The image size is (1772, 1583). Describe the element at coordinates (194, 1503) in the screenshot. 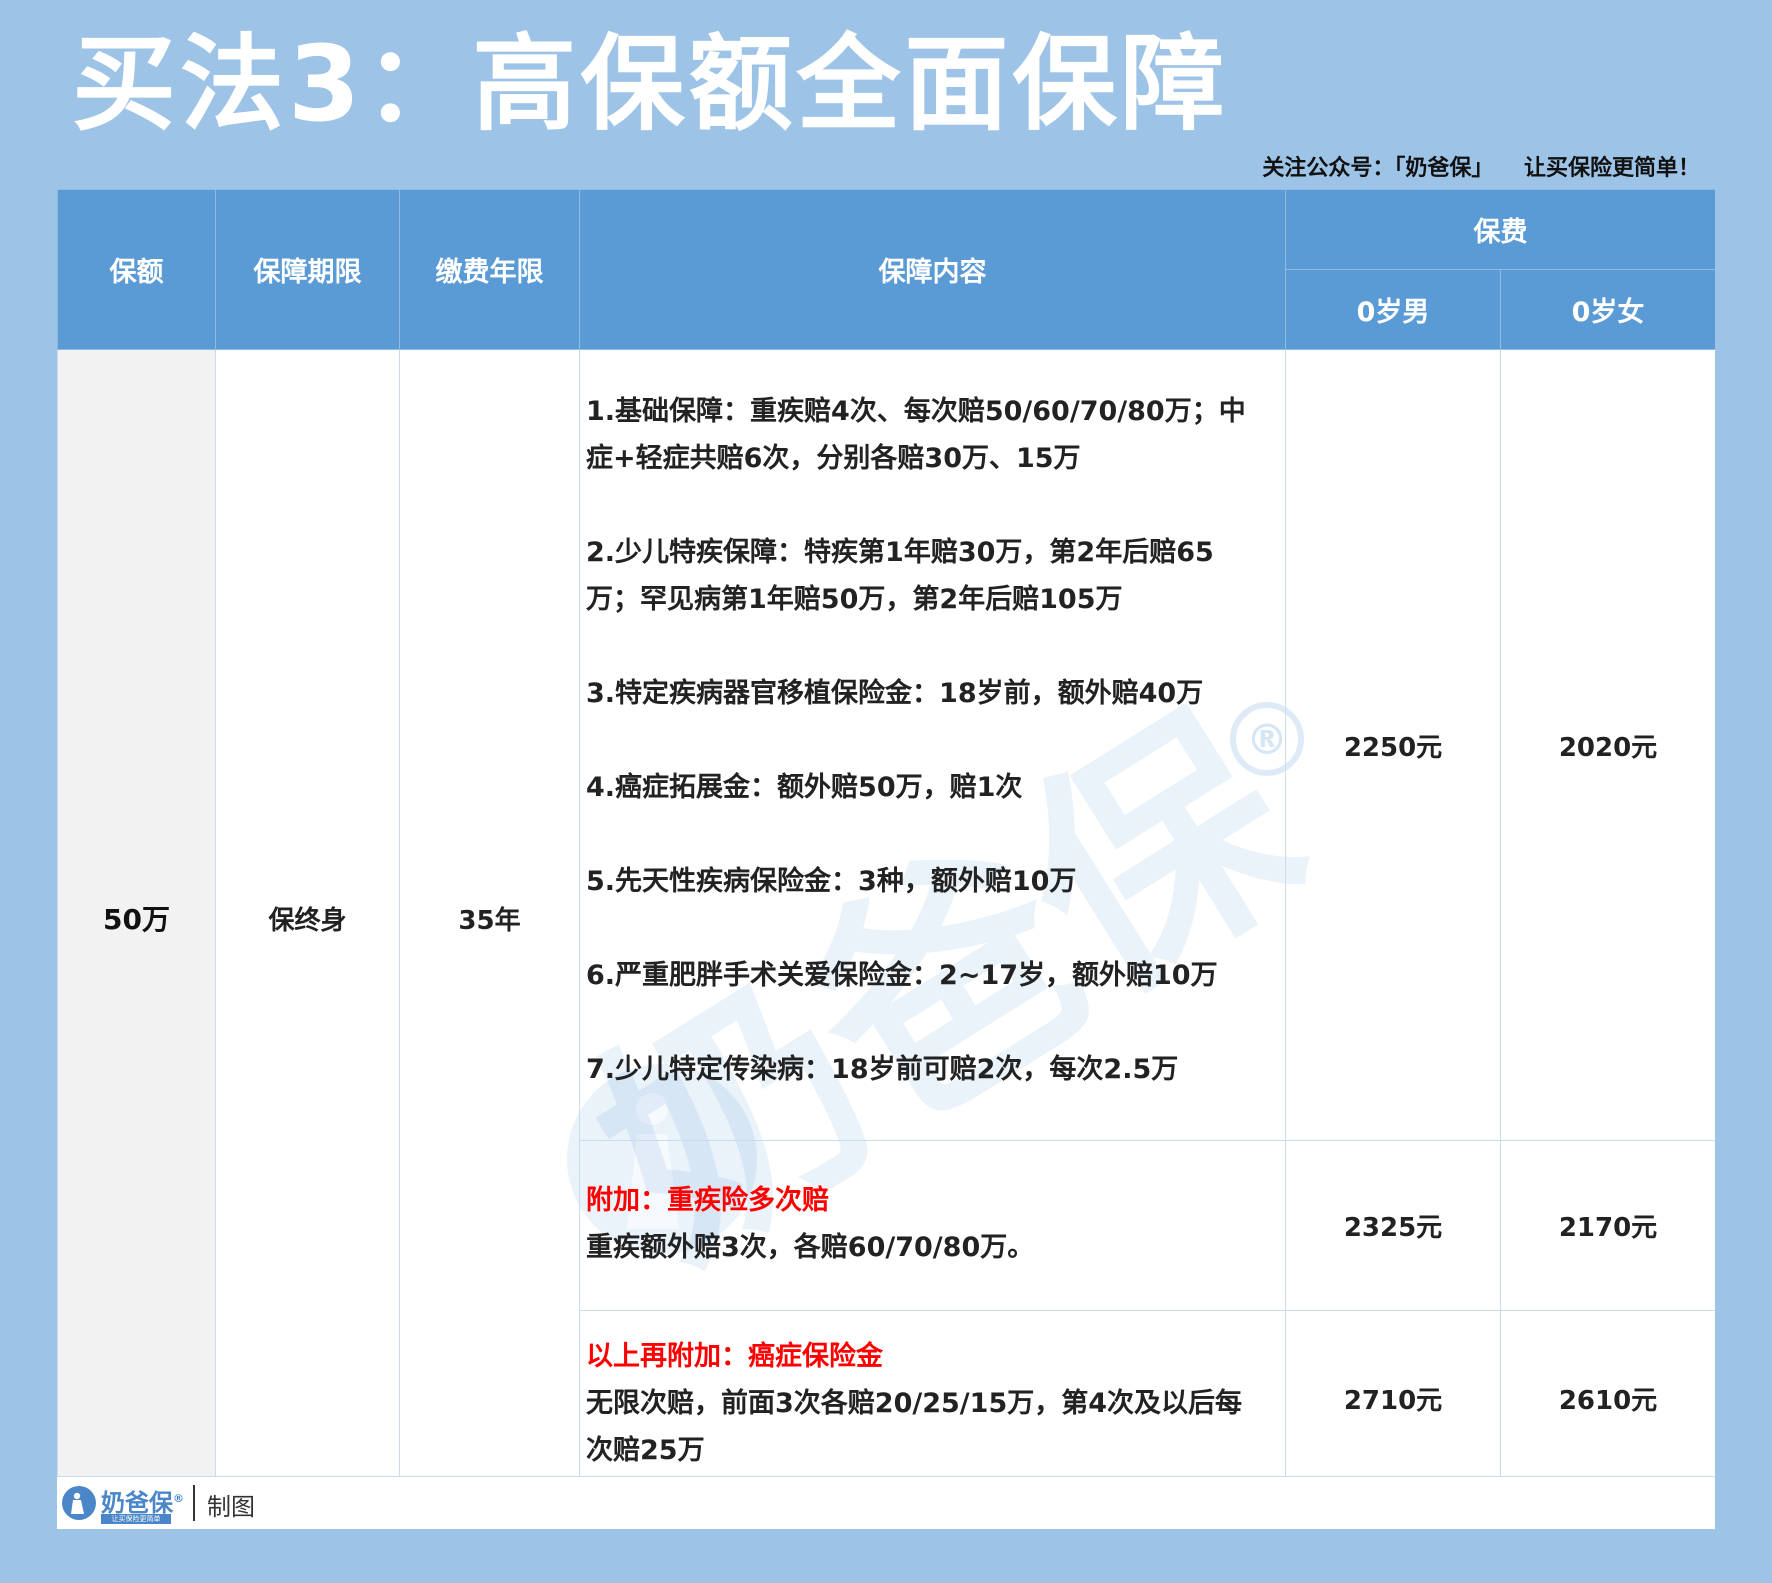

I see `footer-divider` at that location.